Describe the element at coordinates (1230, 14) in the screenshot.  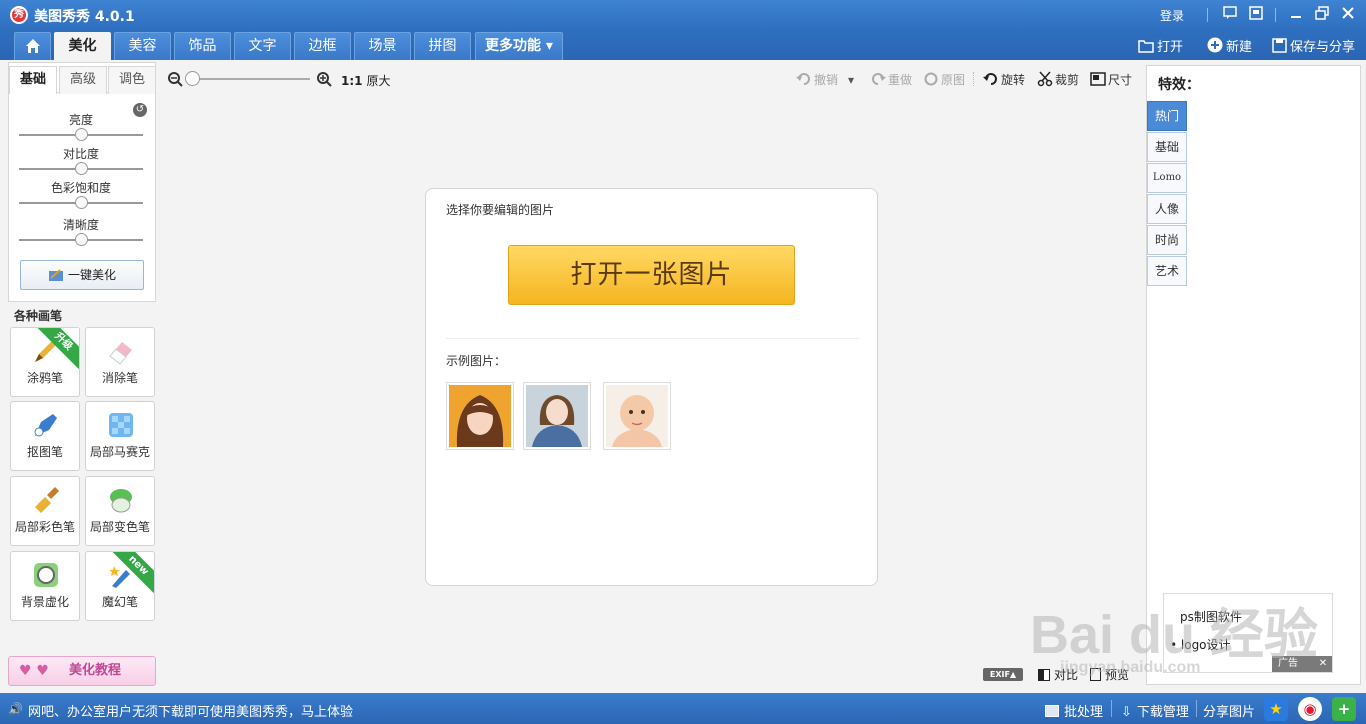
I see `message-icon` at that location.